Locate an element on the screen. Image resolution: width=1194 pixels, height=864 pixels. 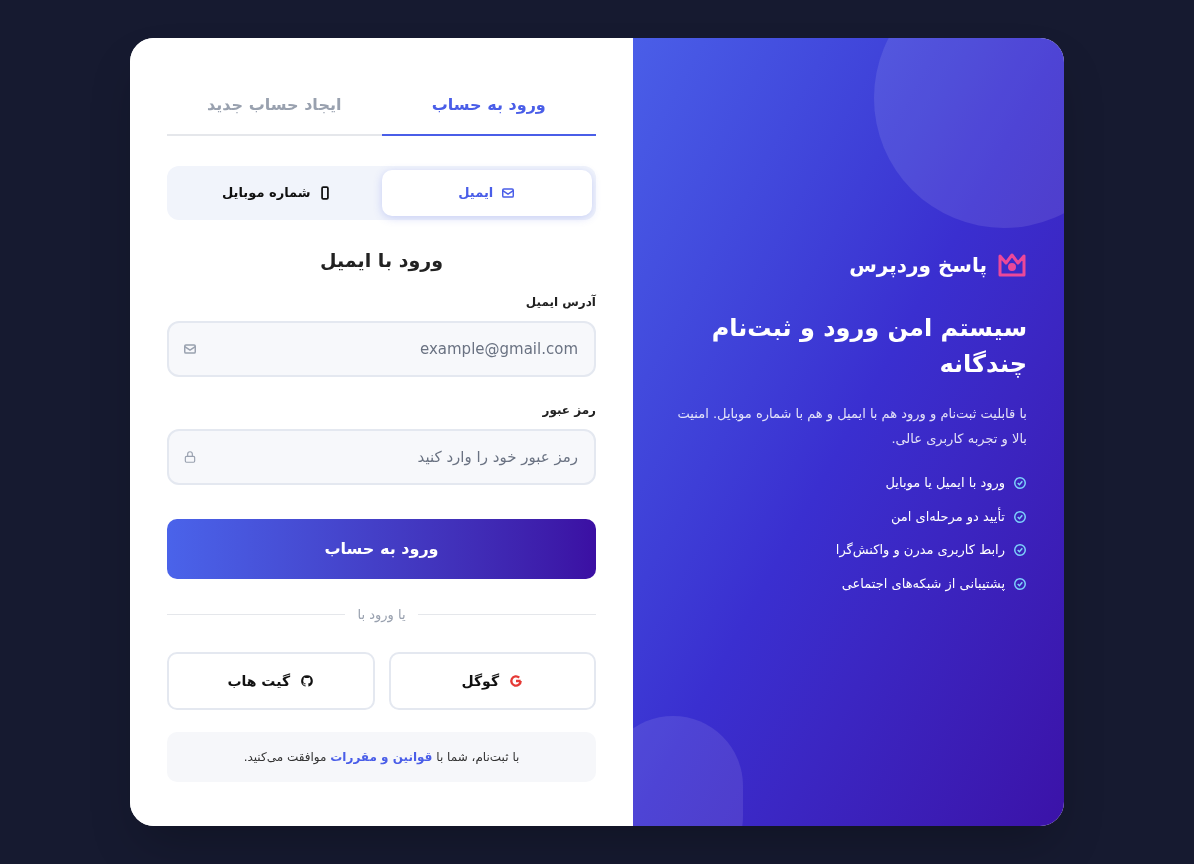
method-tab: ایمیل is located at coordinates (486, 193).